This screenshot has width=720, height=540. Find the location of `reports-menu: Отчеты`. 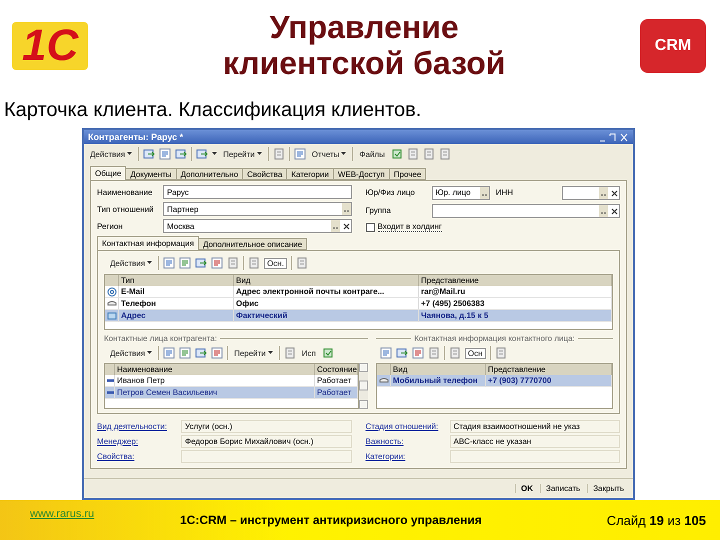

reports-menu: Отчеты is located at coordinates (329, 154).